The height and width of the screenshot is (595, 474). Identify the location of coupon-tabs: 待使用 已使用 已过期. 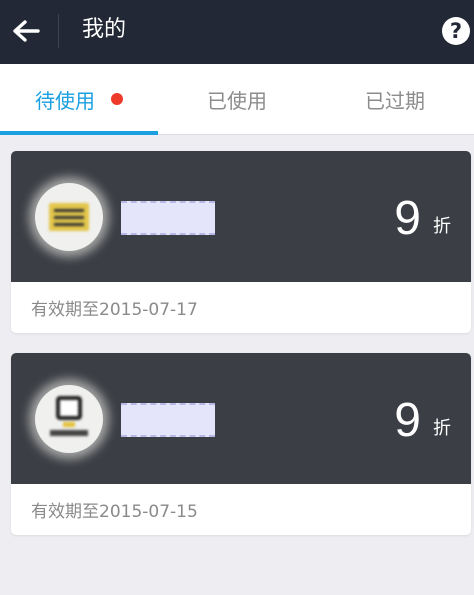
(237, 99).